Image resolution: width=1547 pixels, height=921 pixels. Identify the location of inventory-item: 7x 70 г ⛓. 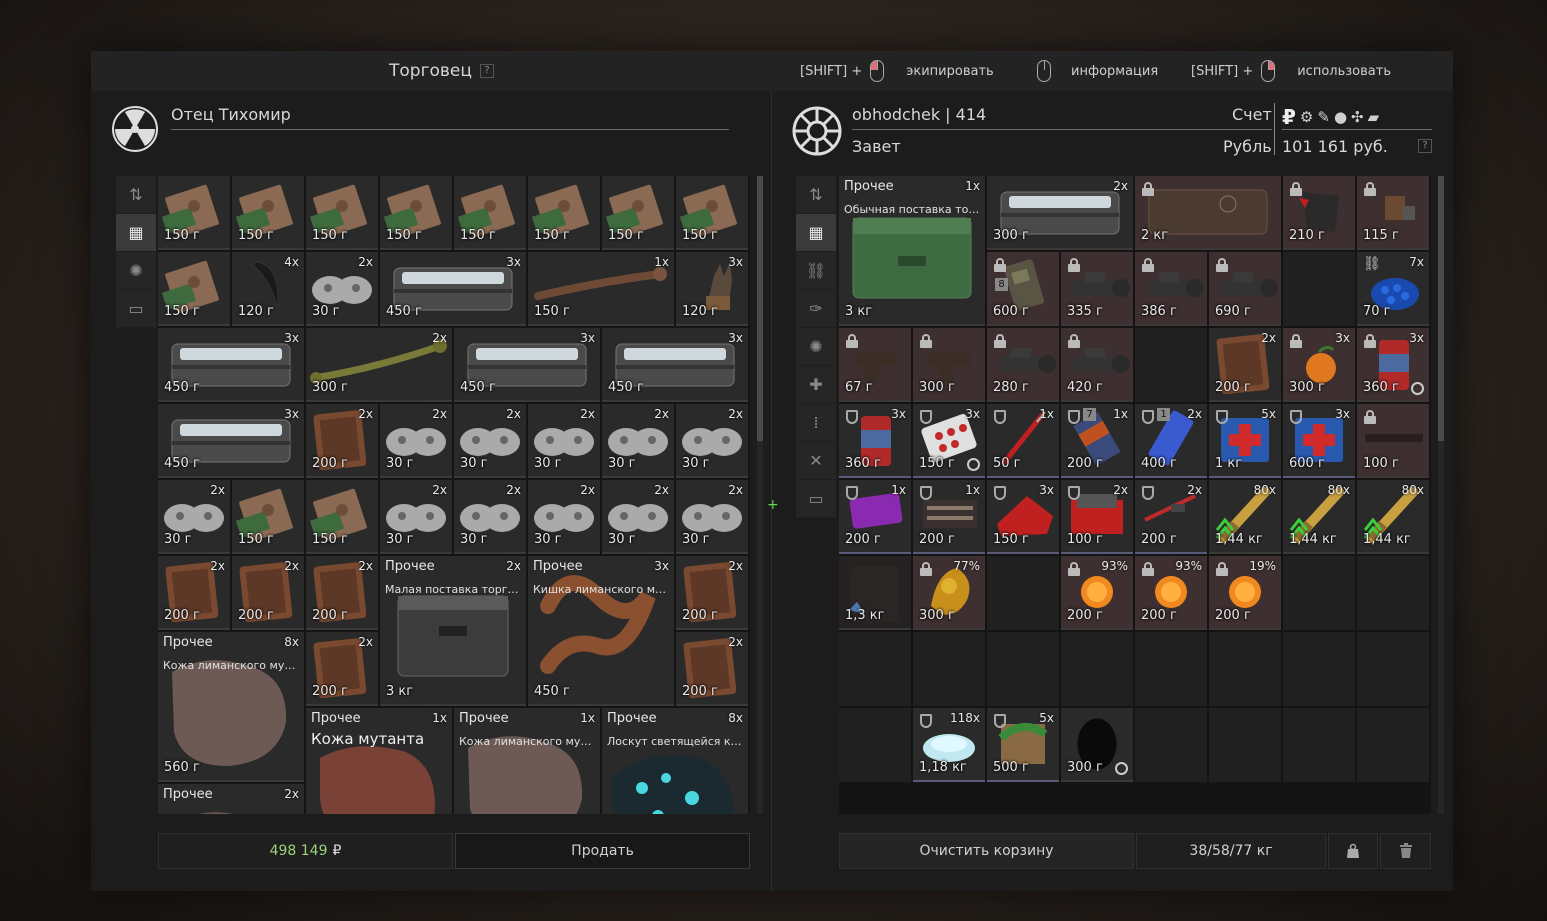
(1393, 289).